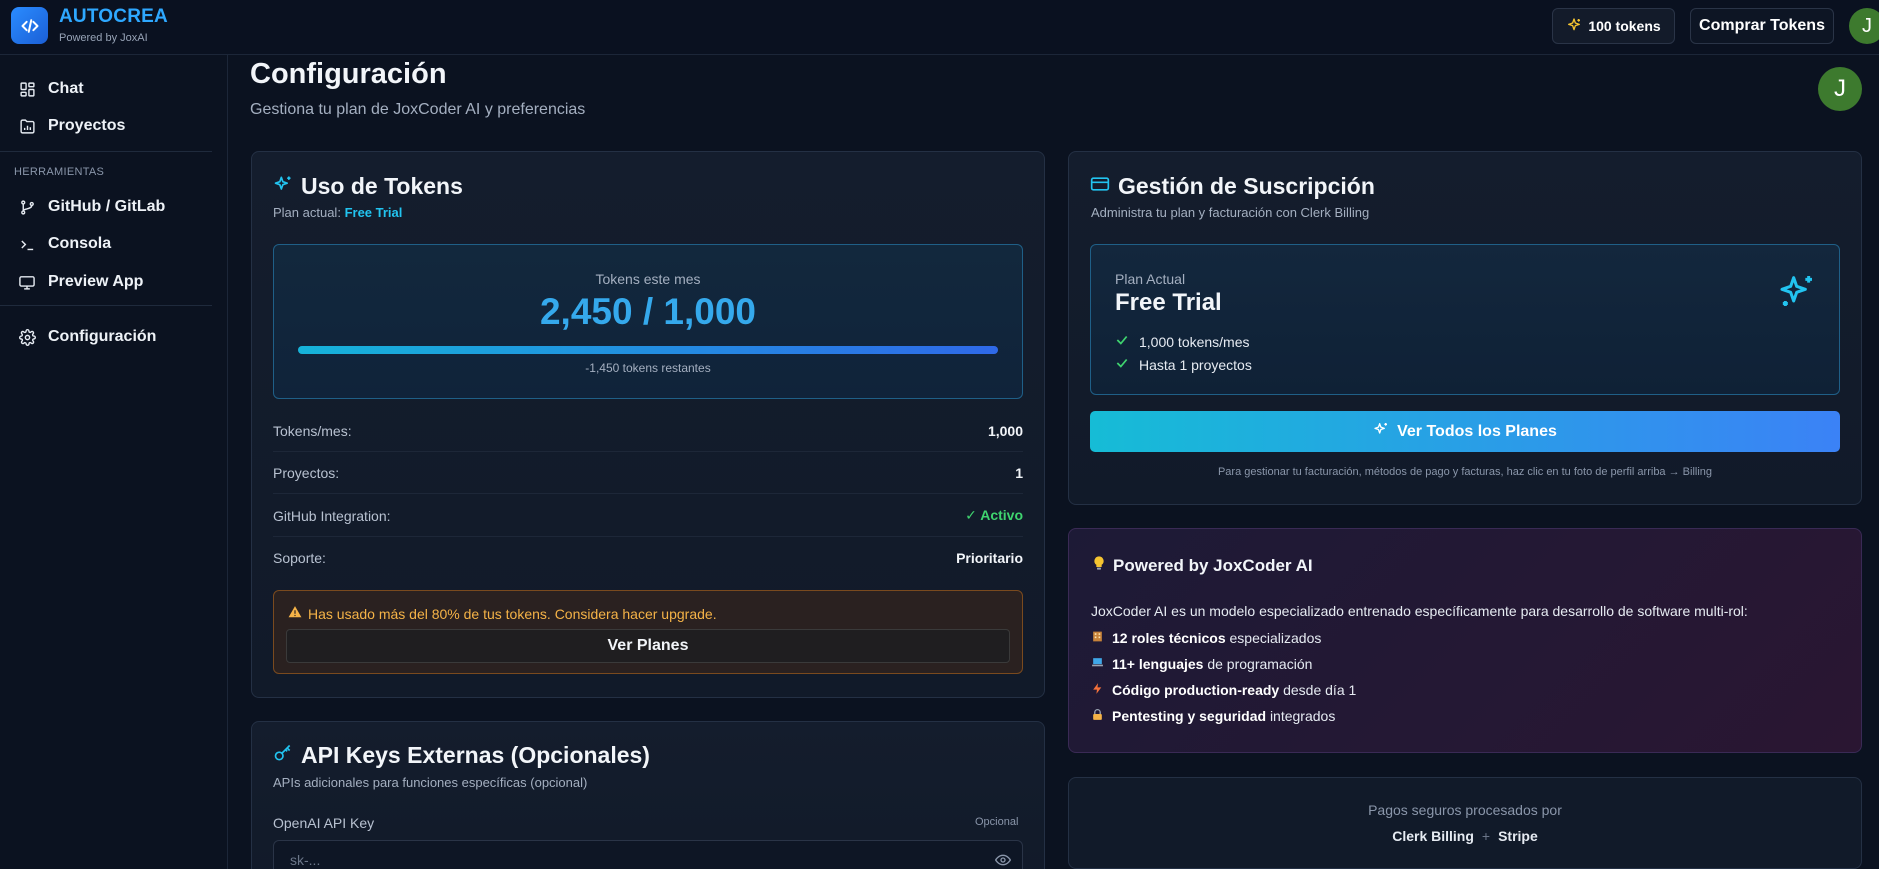 This screenshot has height=869, width=1879. Describe the element at coordinates (27, 89) in the screenshot. I see `grid-icon` at that location.